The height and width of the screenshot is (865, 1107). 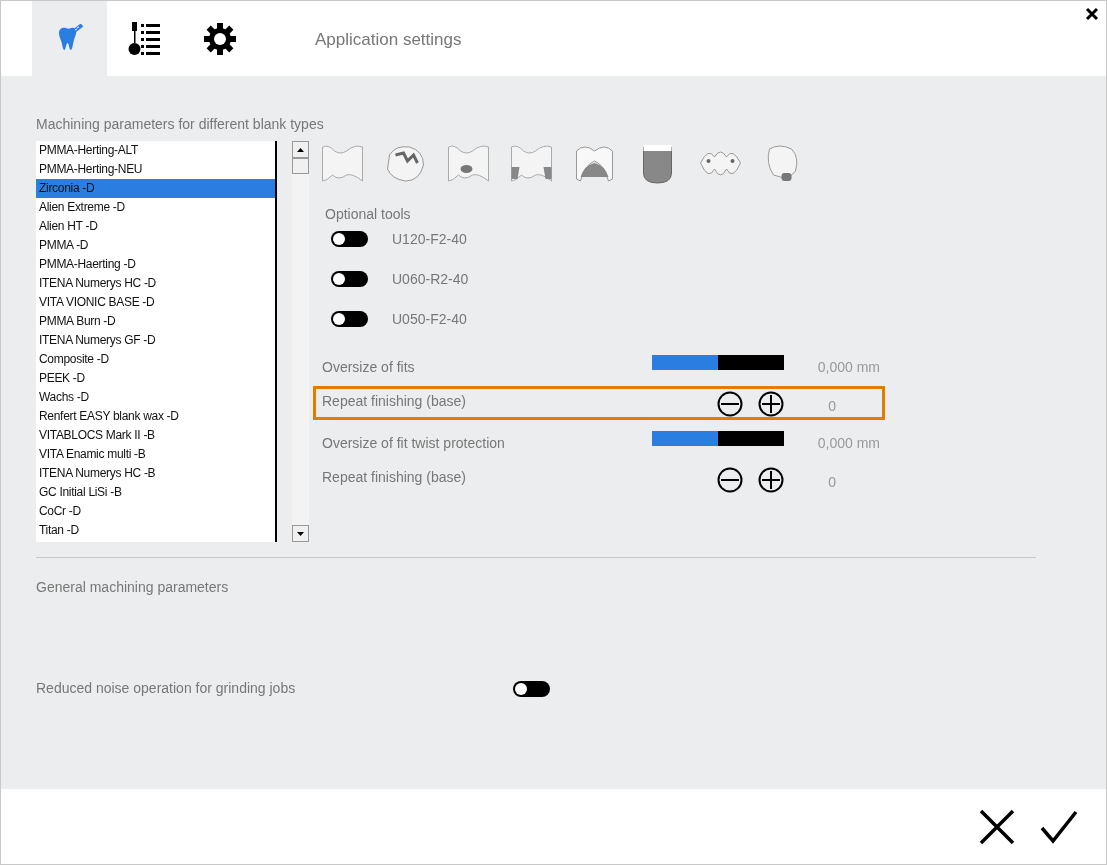 I want to click on scrollbar, so click(x=300, y=341).